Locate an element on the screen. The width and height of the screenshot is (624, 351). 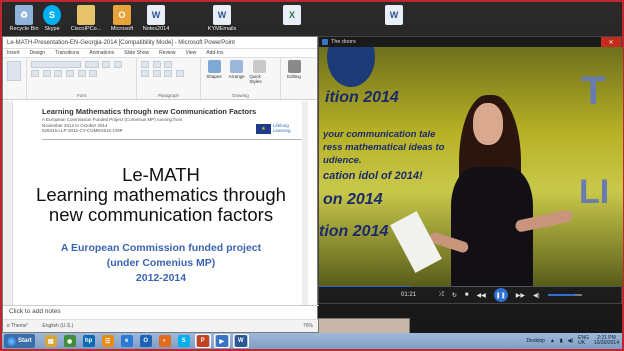
shrink-font-button is located at coordinates (118, 64).